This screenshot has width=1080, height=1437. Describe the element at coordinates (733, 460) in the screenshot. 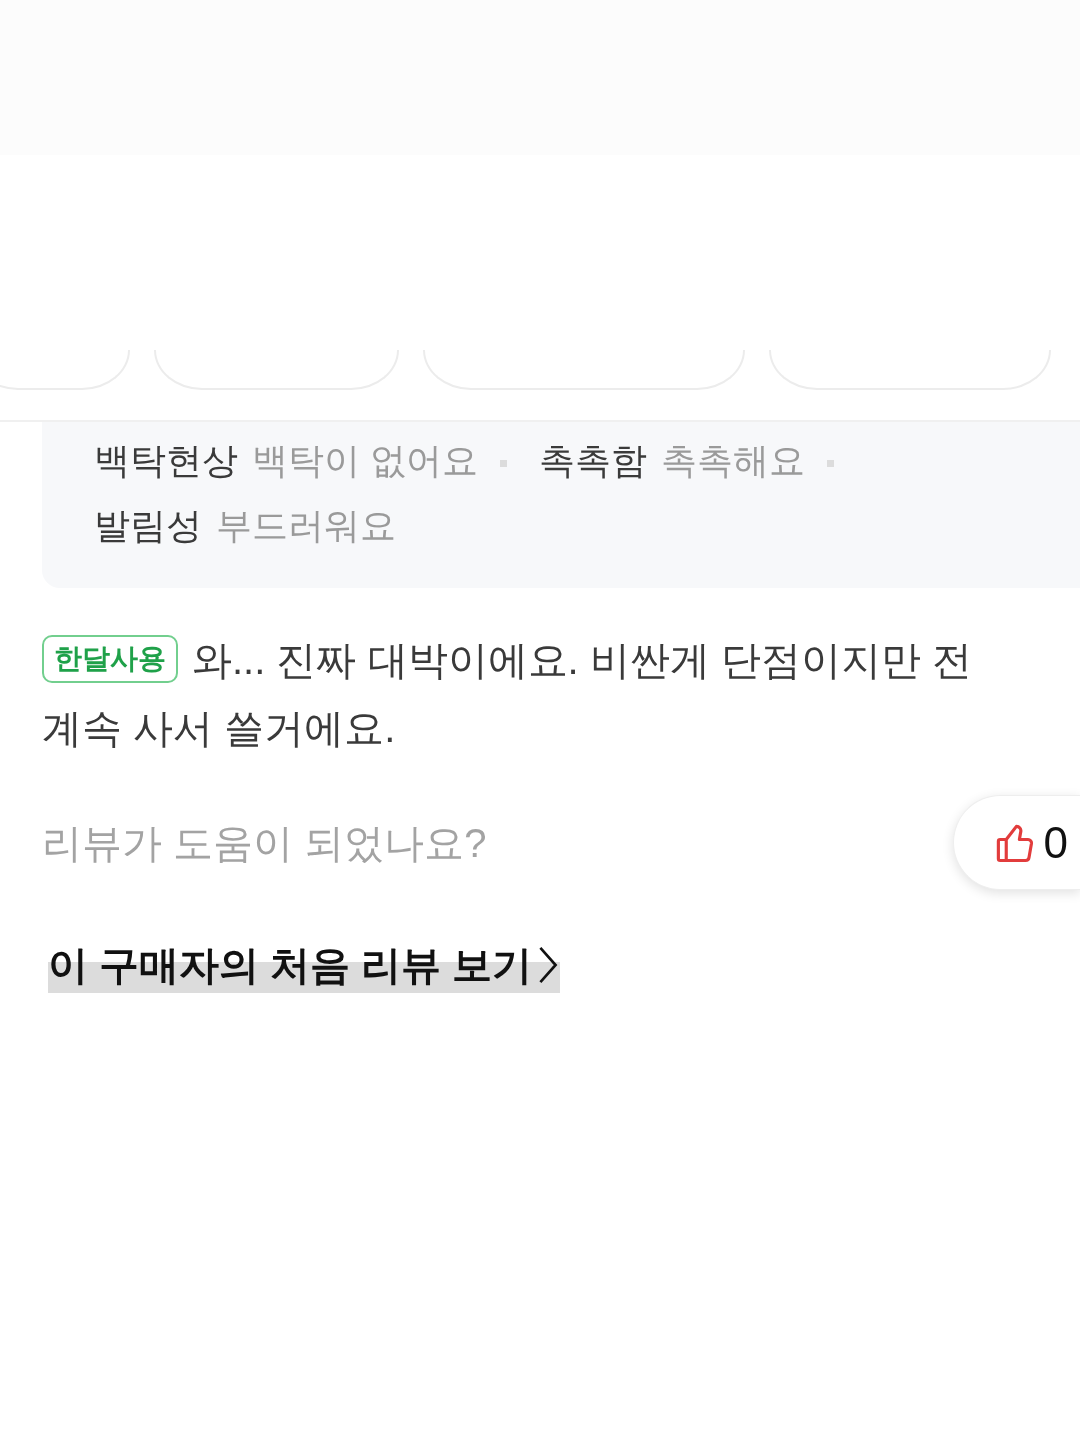

I see `attribute-value: 촉촉해요` at that location.